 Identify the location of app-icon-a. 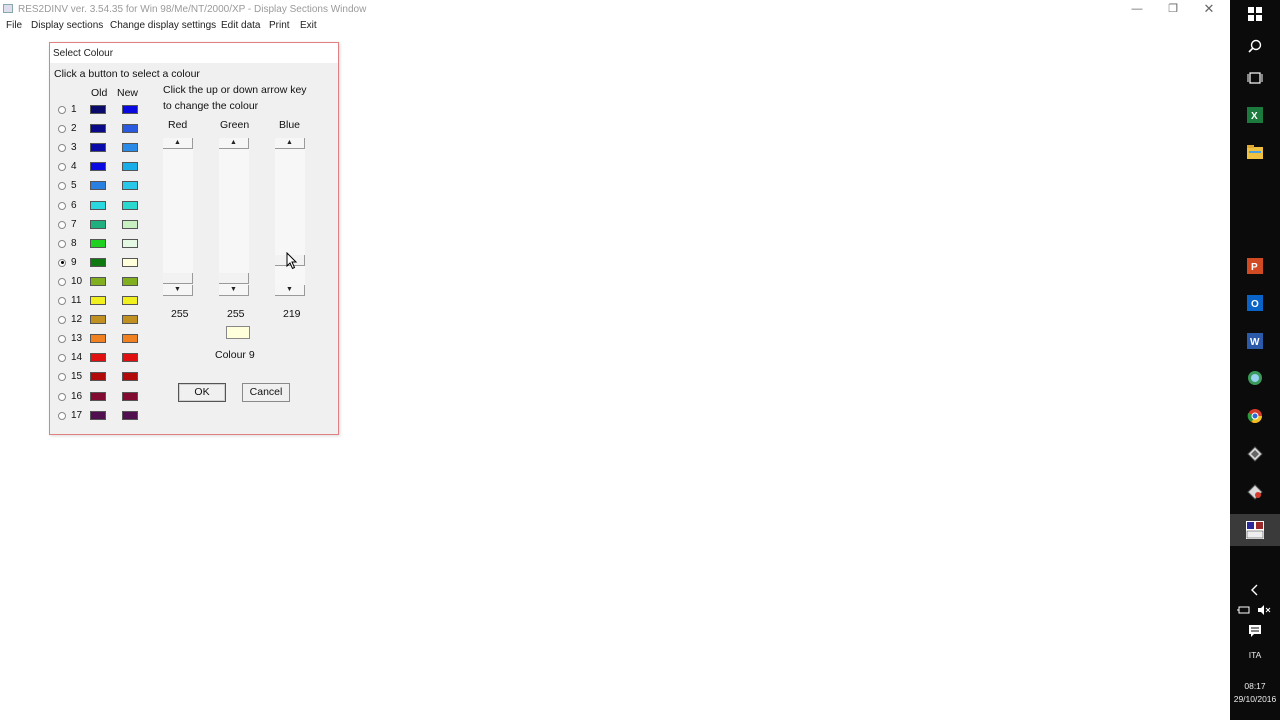
(1255, 455).